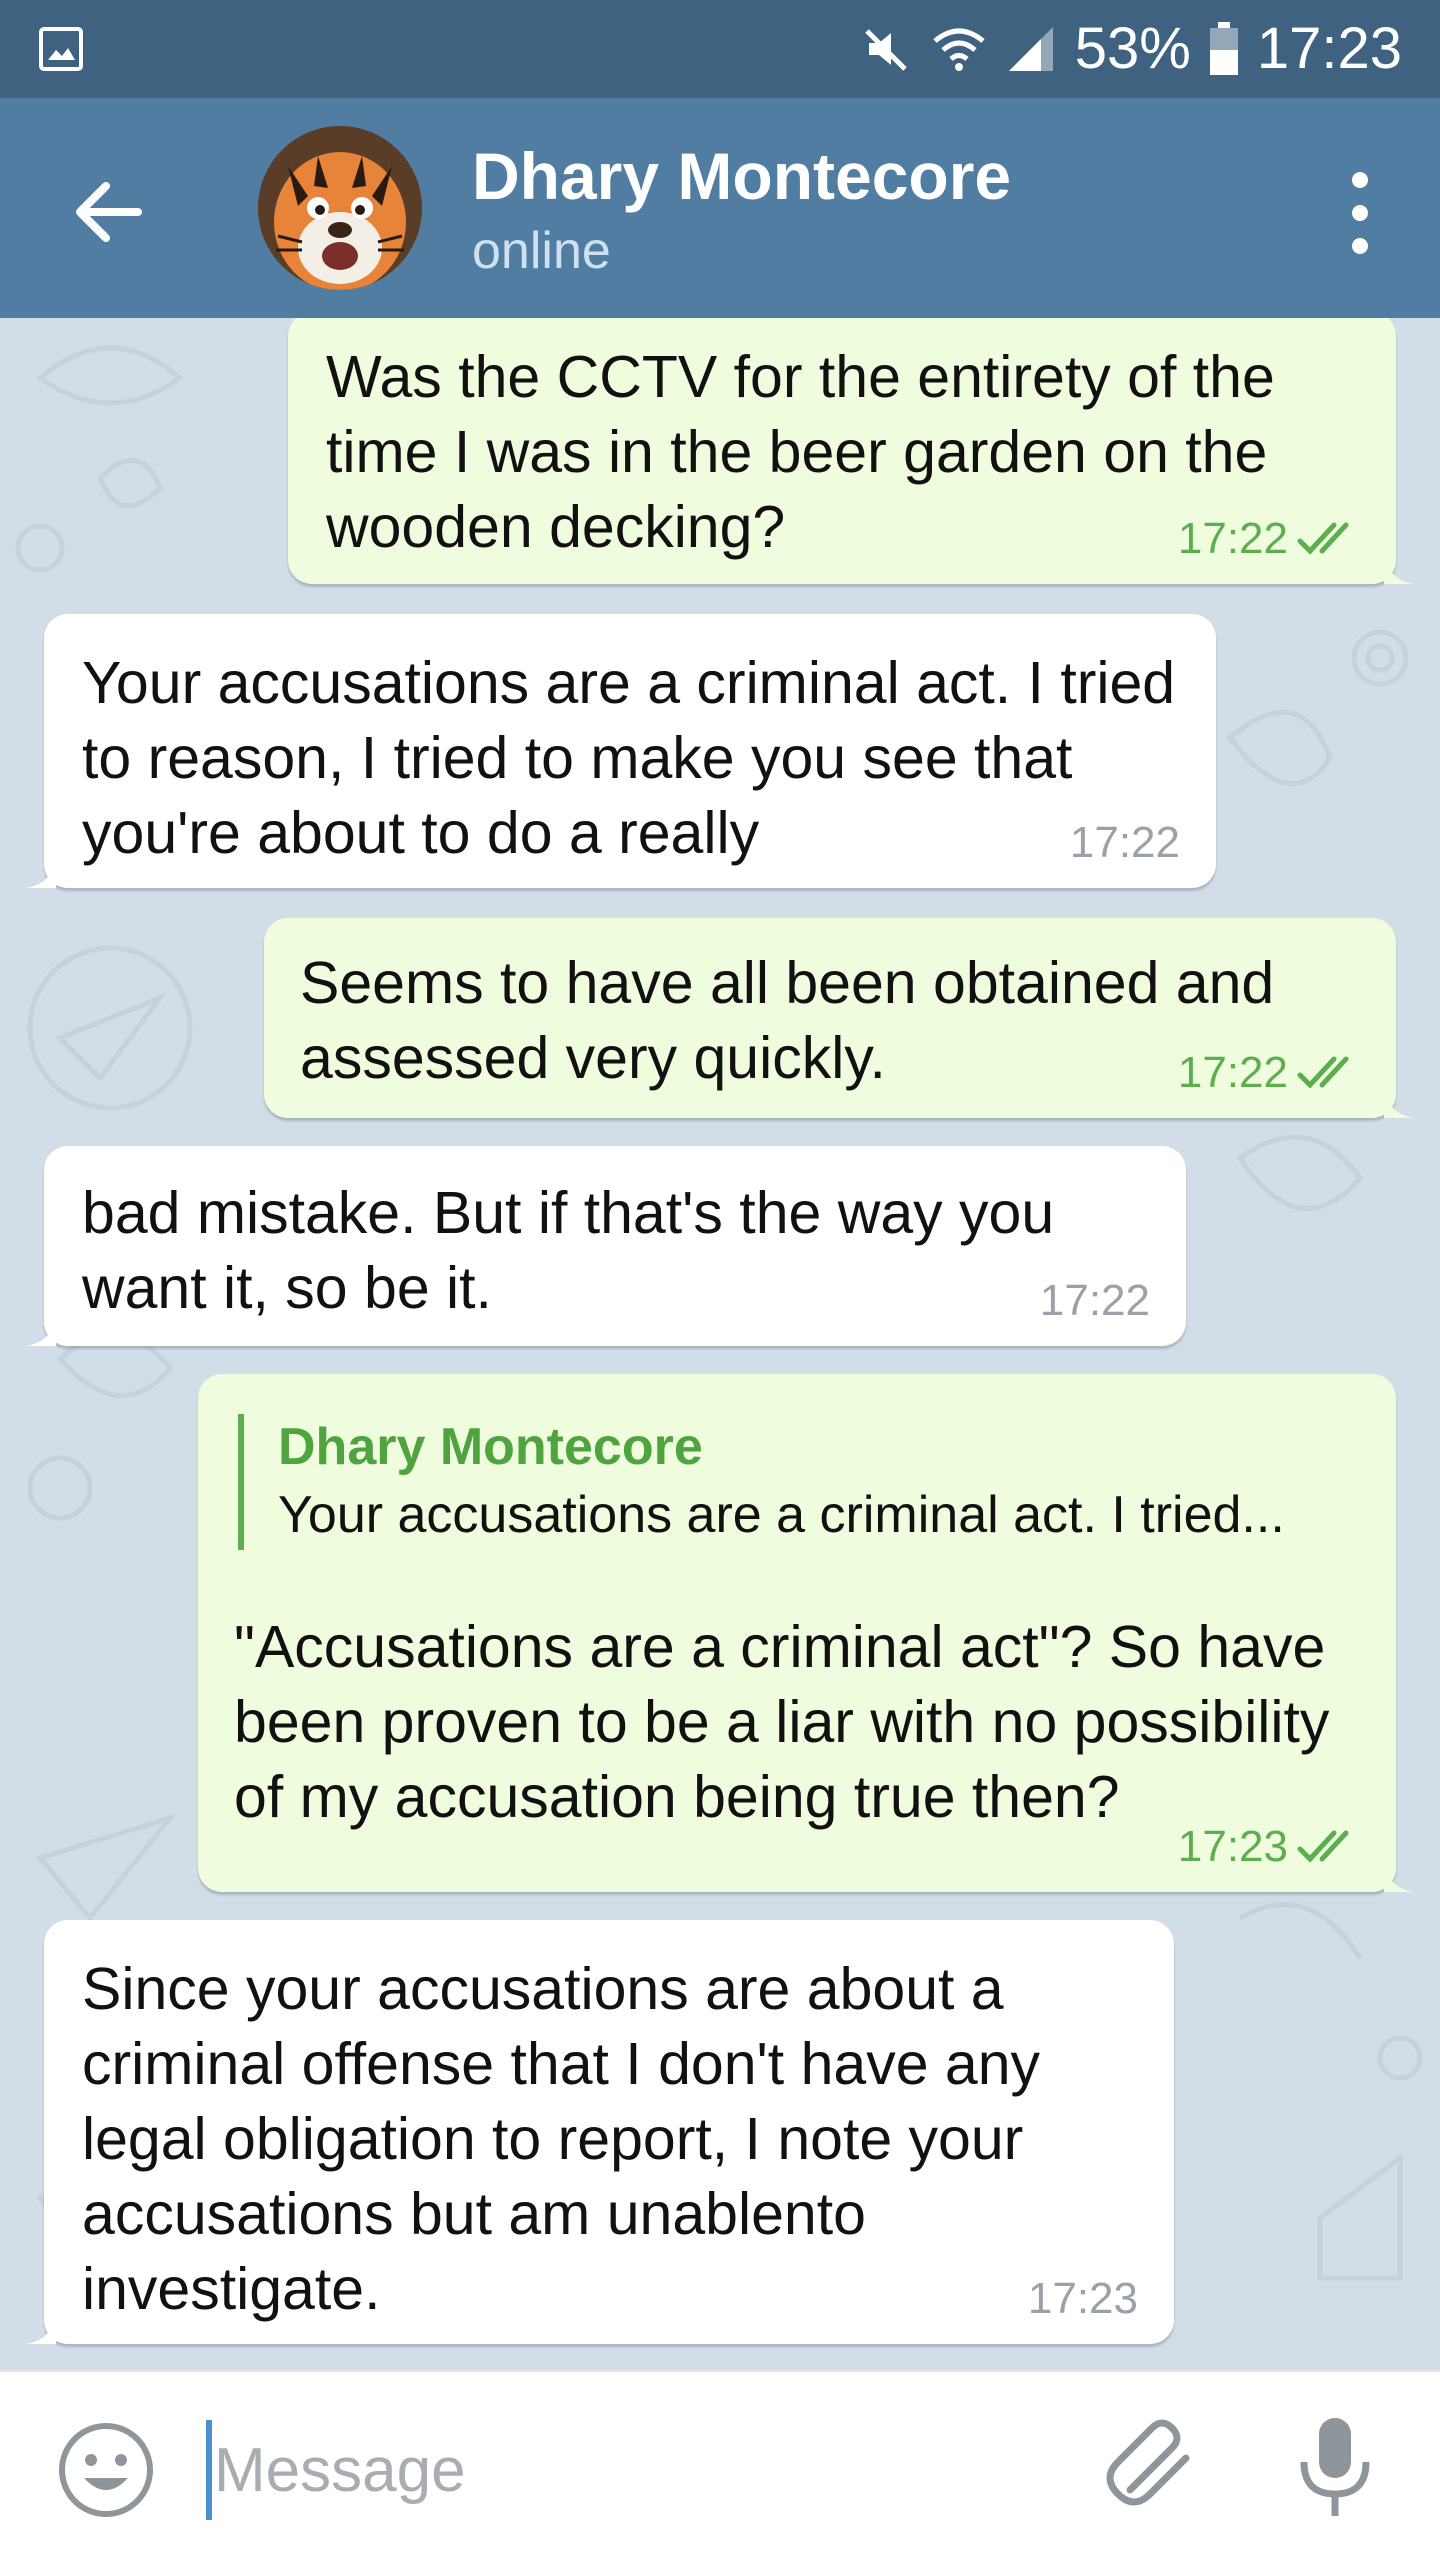 Image resolution: width=1440 pixels, height=2562 pixels. What do you see at coordinates (61, 49) in the screenshot?
I see `gallery-icon` at bounding box center [61, 49].